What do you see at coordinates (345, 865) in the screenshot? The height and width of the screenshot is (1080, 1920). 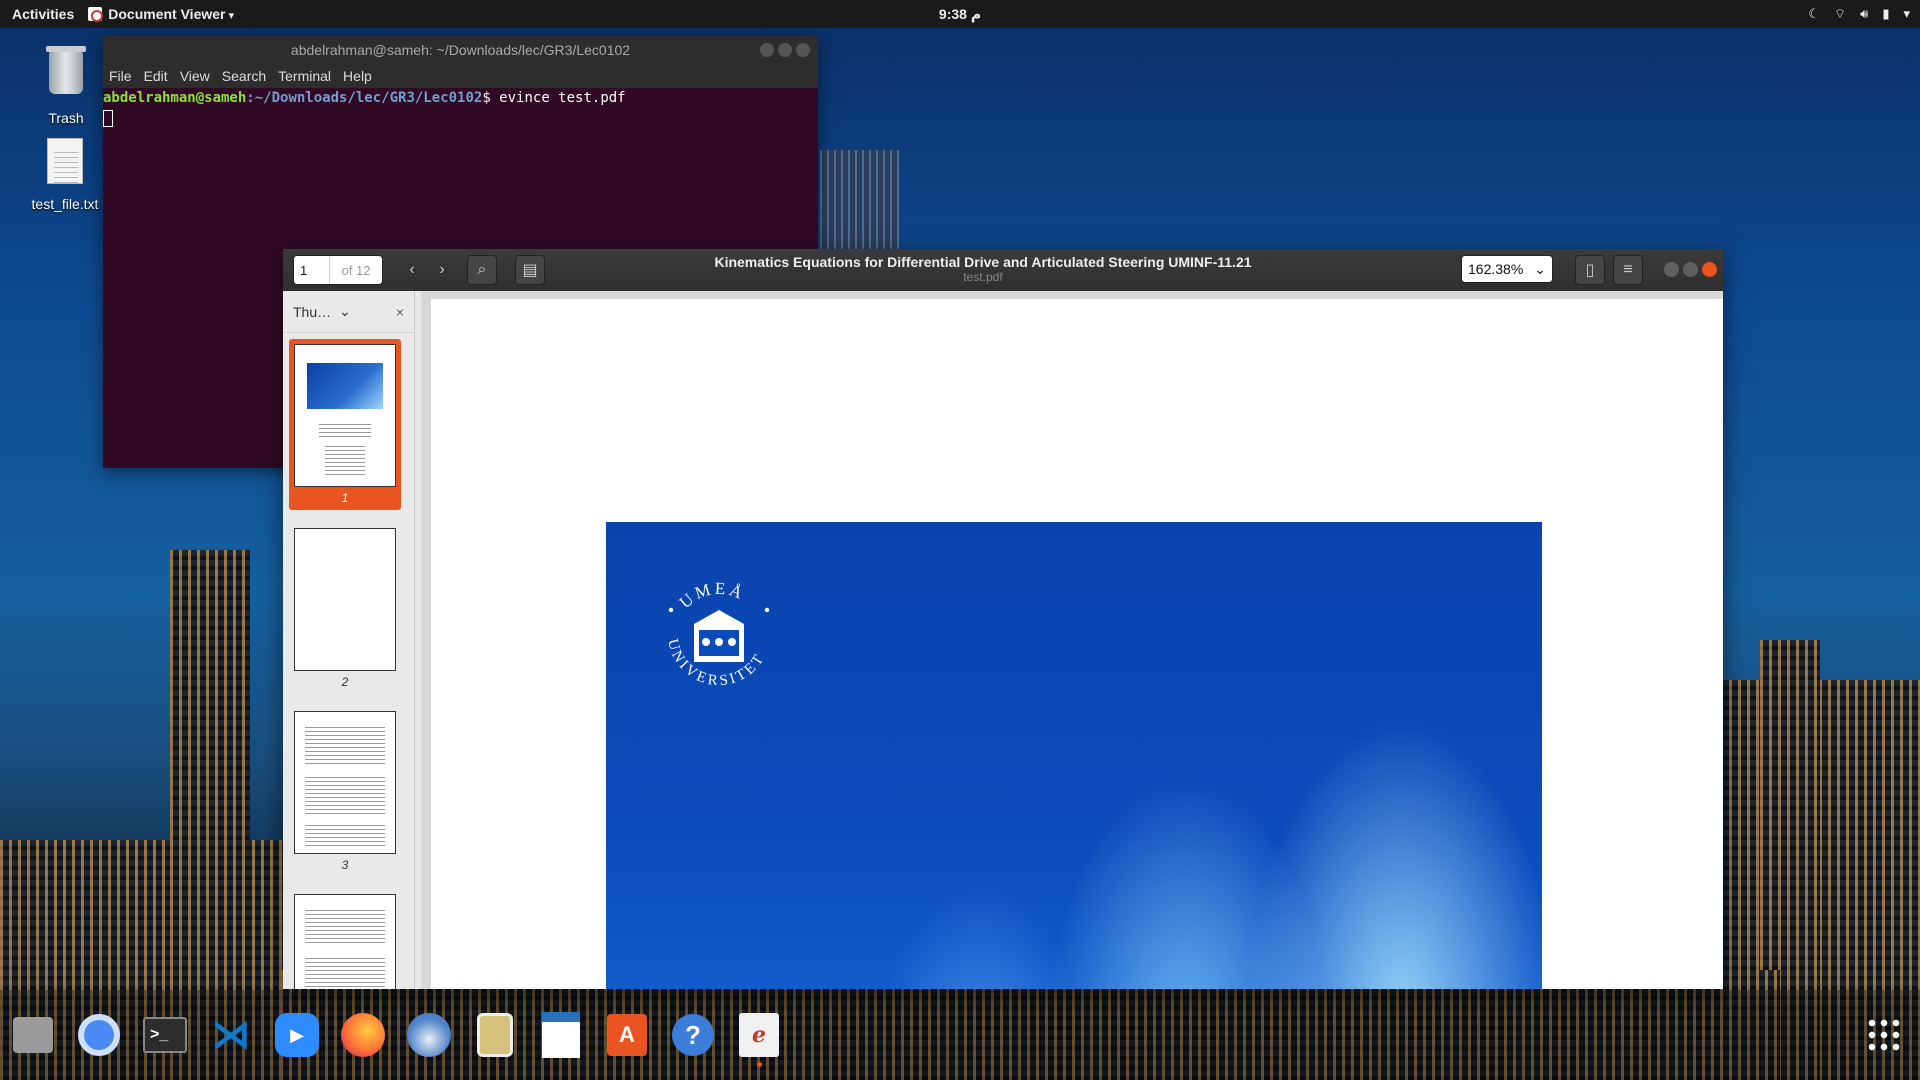 I see `thumbnail-label: 3` at bounding box center [345, 865].